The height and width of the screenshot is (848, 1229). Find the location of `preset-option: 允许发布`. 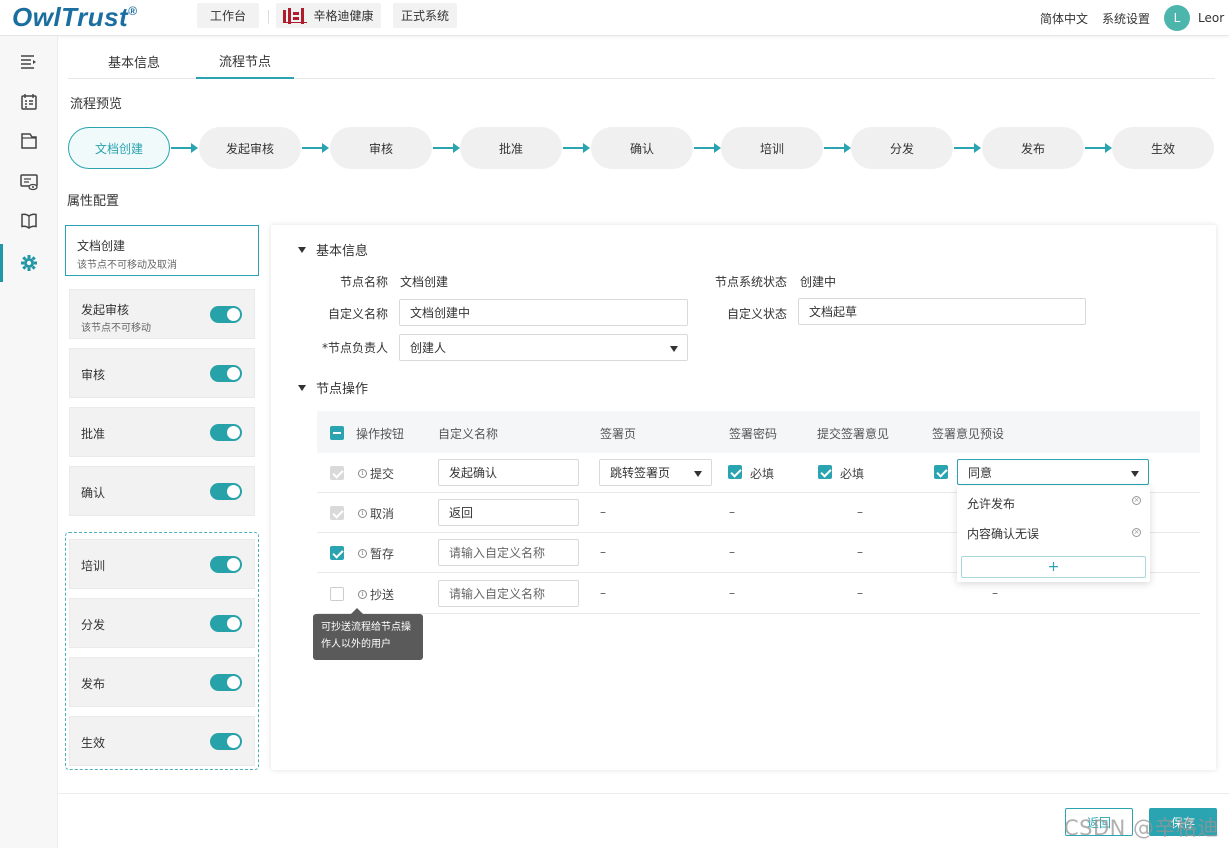

preset-option: 允许发布 is located at coordinates (991, 503).